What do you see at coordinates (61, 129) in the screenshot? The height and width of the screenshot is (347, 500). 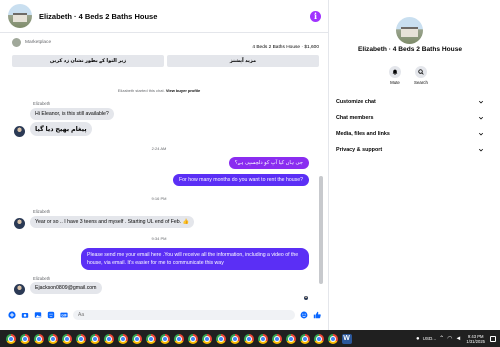 I see `message-bubble-incoming: پیغام بھیج دیا گیا` at bounding box center [61, 129].